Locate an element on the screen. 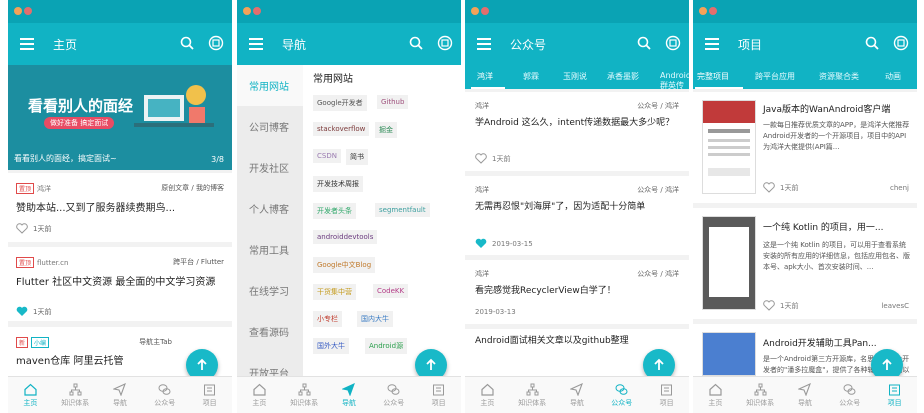 This screenshot has height=413, width=924. tab-label: 公众号 is located at coordinates (165, 402).